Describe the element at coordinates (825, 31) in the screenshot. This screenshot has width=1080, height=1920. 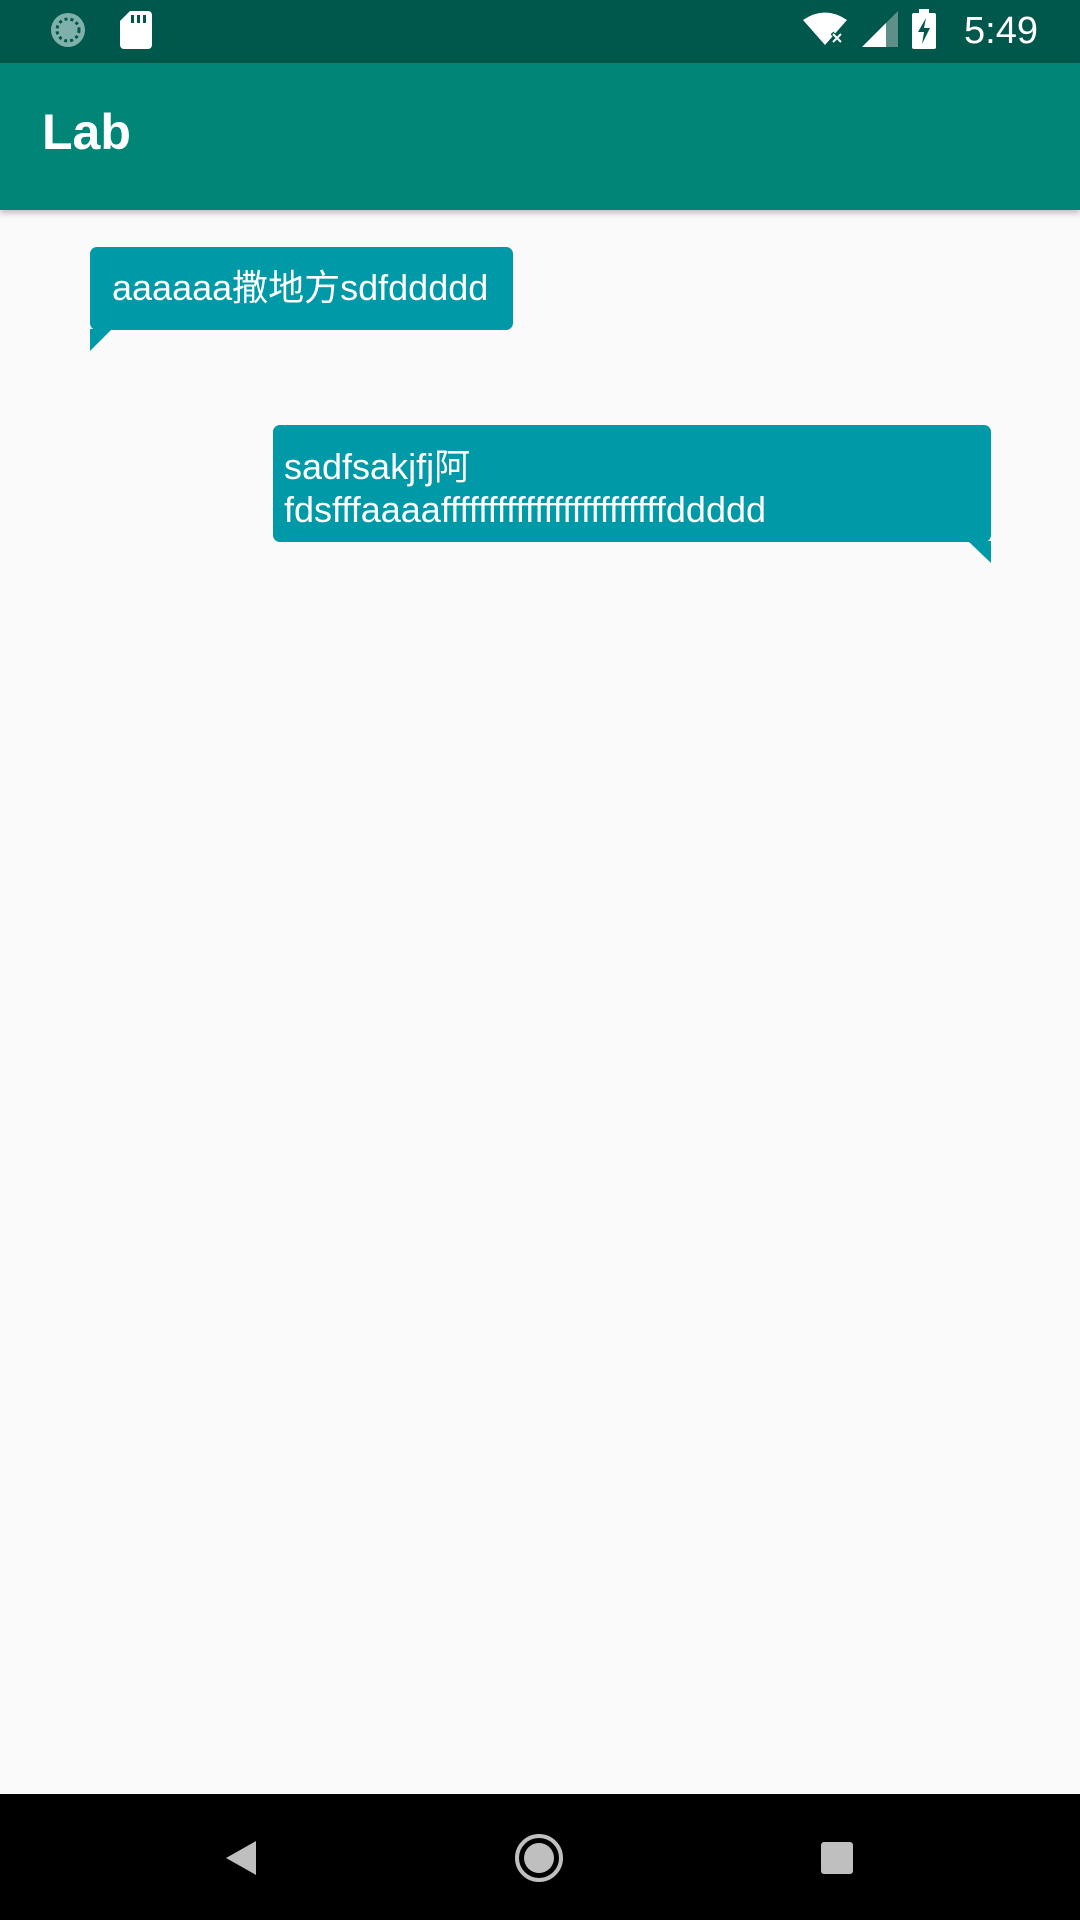
I see `wifi-no-internet-icon` at that location.